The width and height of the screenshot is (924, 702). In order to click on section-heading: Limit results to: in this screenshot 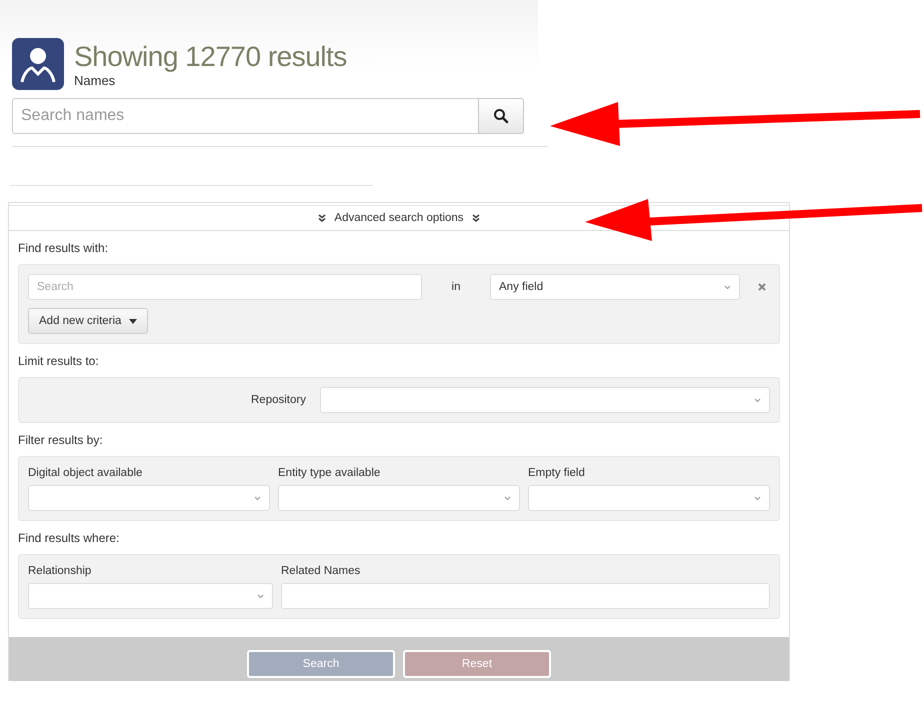, I will do `click(59, 361)`.